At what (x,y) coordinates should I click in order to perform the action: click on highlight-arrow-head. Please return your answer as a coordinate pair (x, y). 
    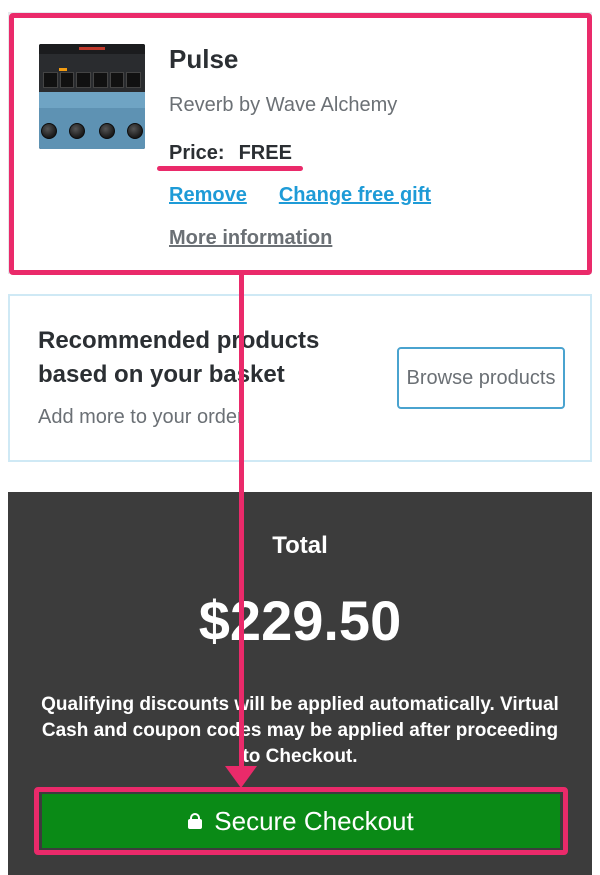
    Looking at the image, I should click on (241, 777).